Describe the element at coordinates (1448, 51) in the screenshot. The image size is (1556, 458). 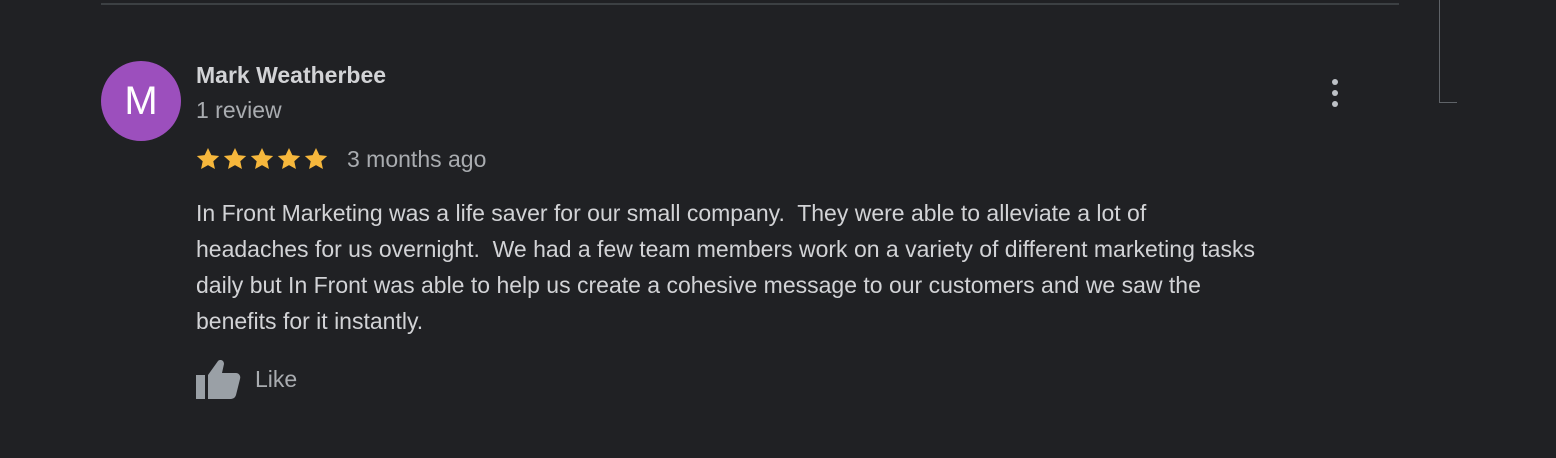
I see `side-panel-edge` at that location.